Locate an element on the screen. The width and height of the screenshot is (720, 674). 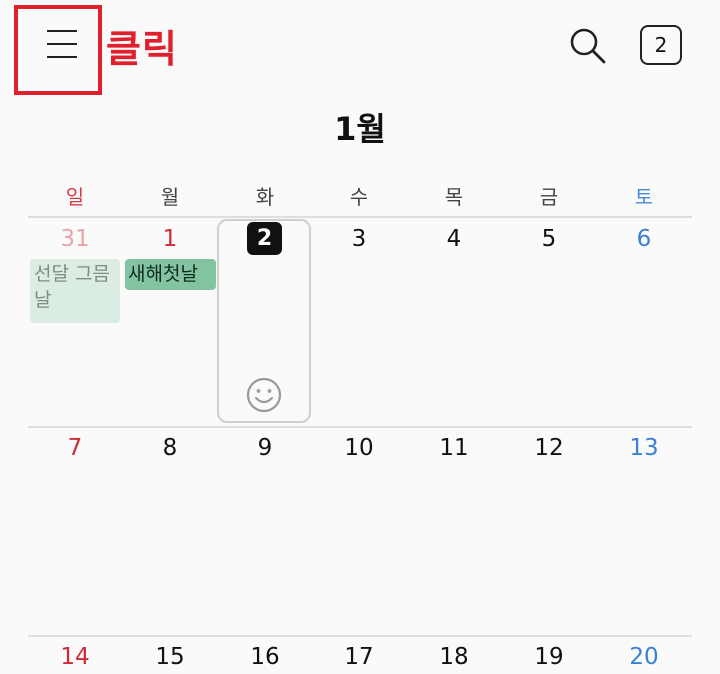
day-cell-3: 3 is located at coordinates (359, 239).